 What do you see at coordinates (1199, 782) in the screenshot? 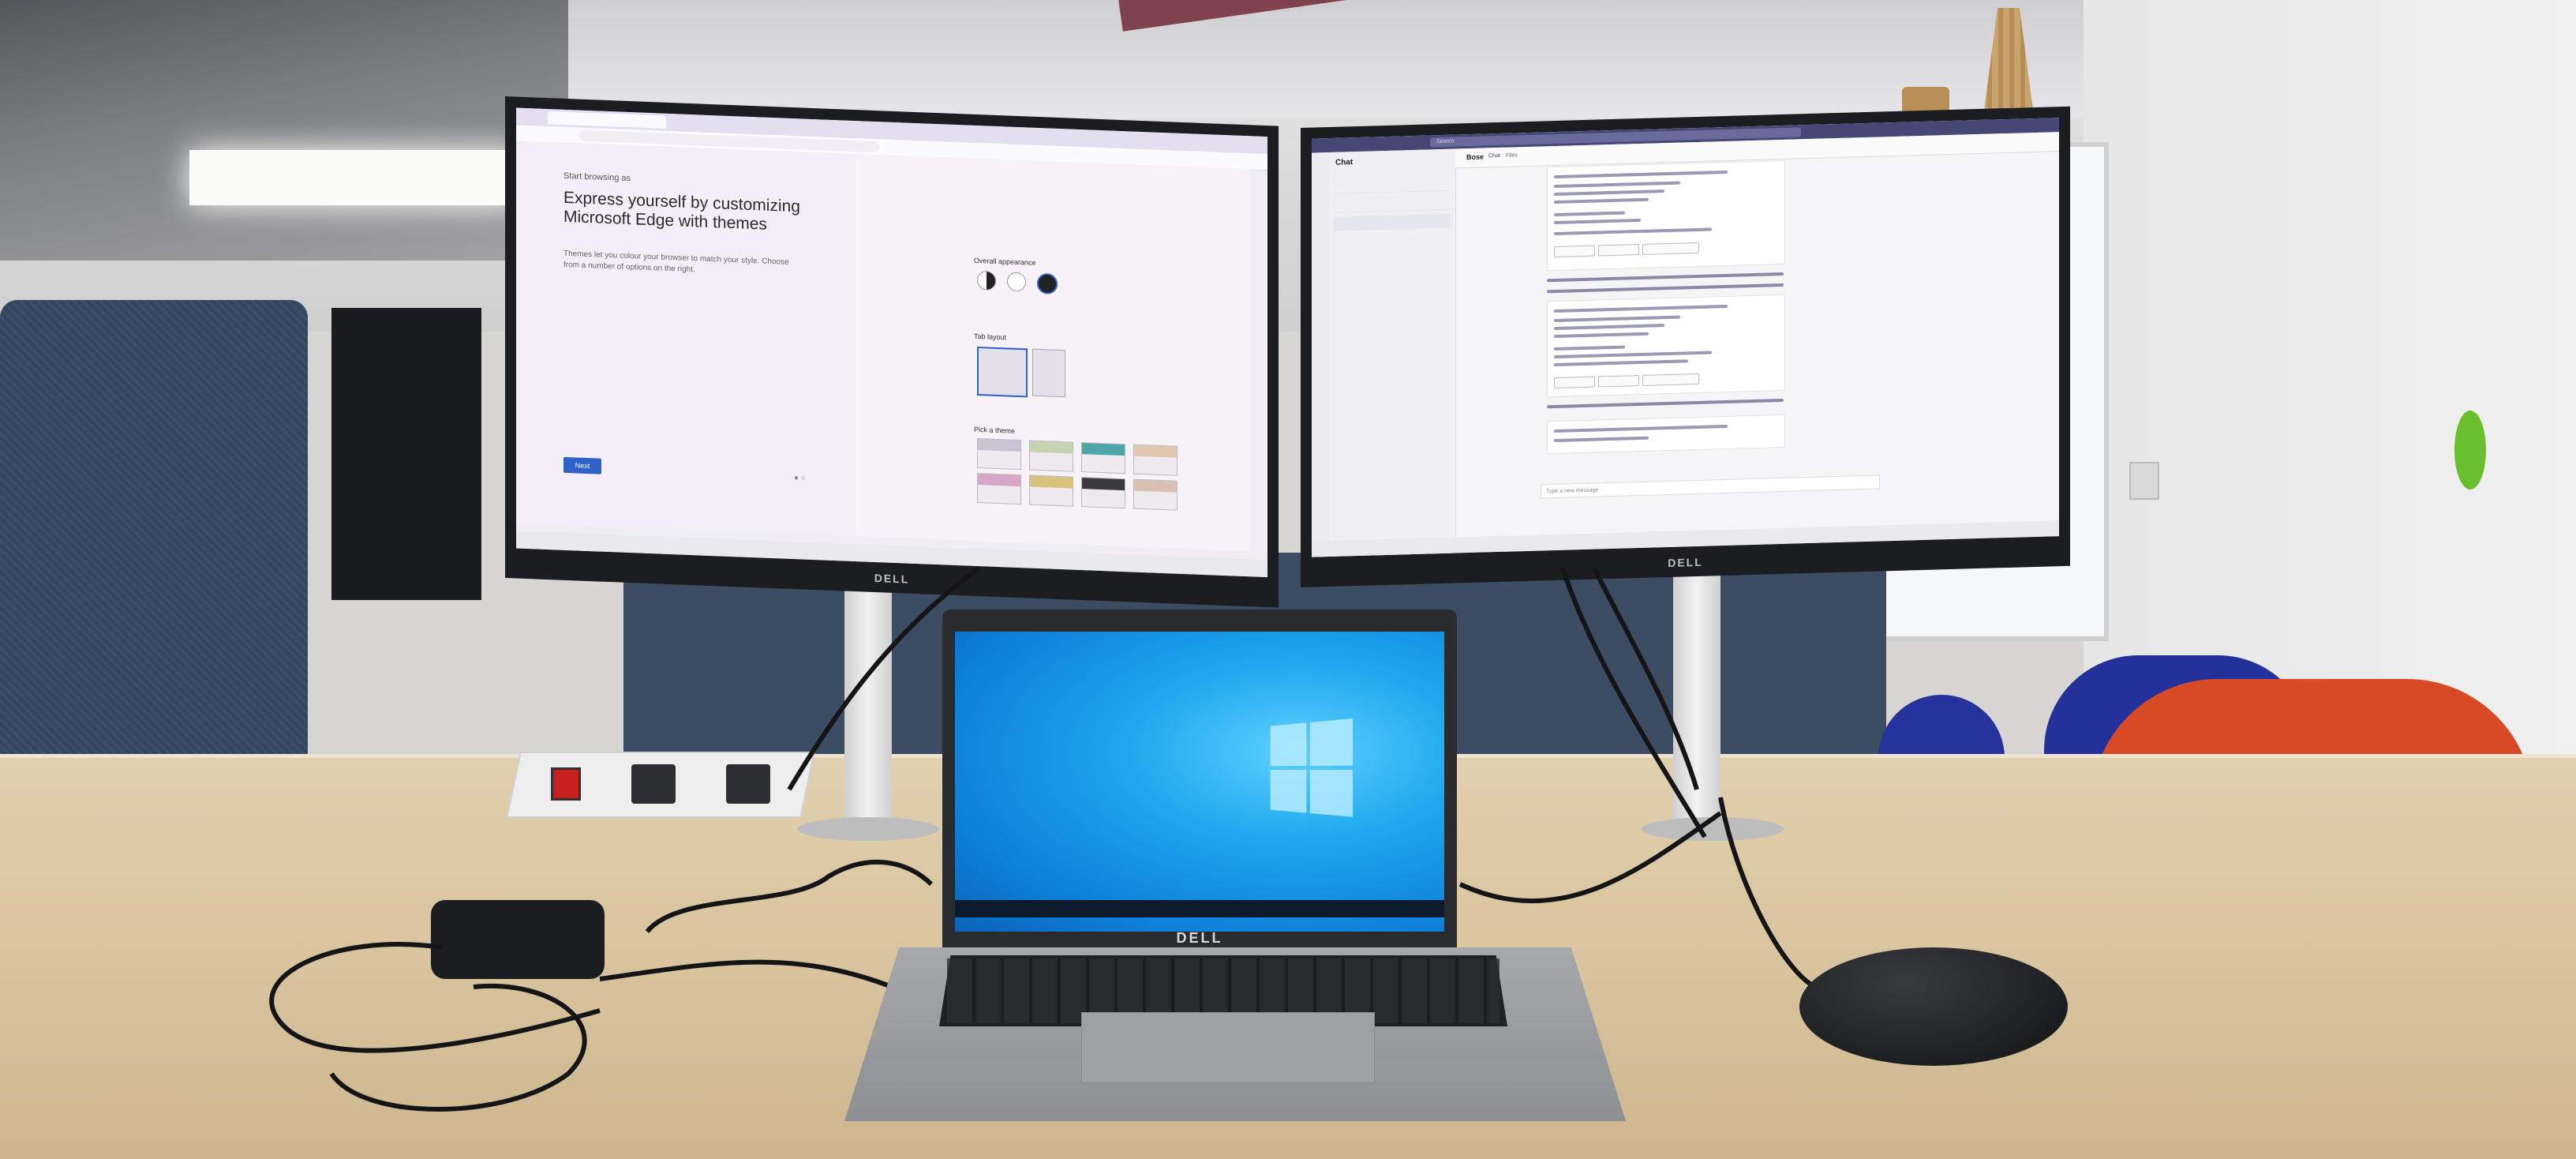
I see `laptop-desktop` at bounding box center [1199, 782].